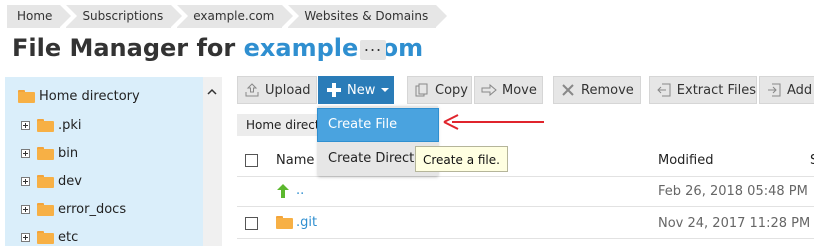 The height and width of the screenshot is (246, 814). Describe the element at coordinates (685, 161) in the screenshot. I see `column-header-modified: Modified` at that location.